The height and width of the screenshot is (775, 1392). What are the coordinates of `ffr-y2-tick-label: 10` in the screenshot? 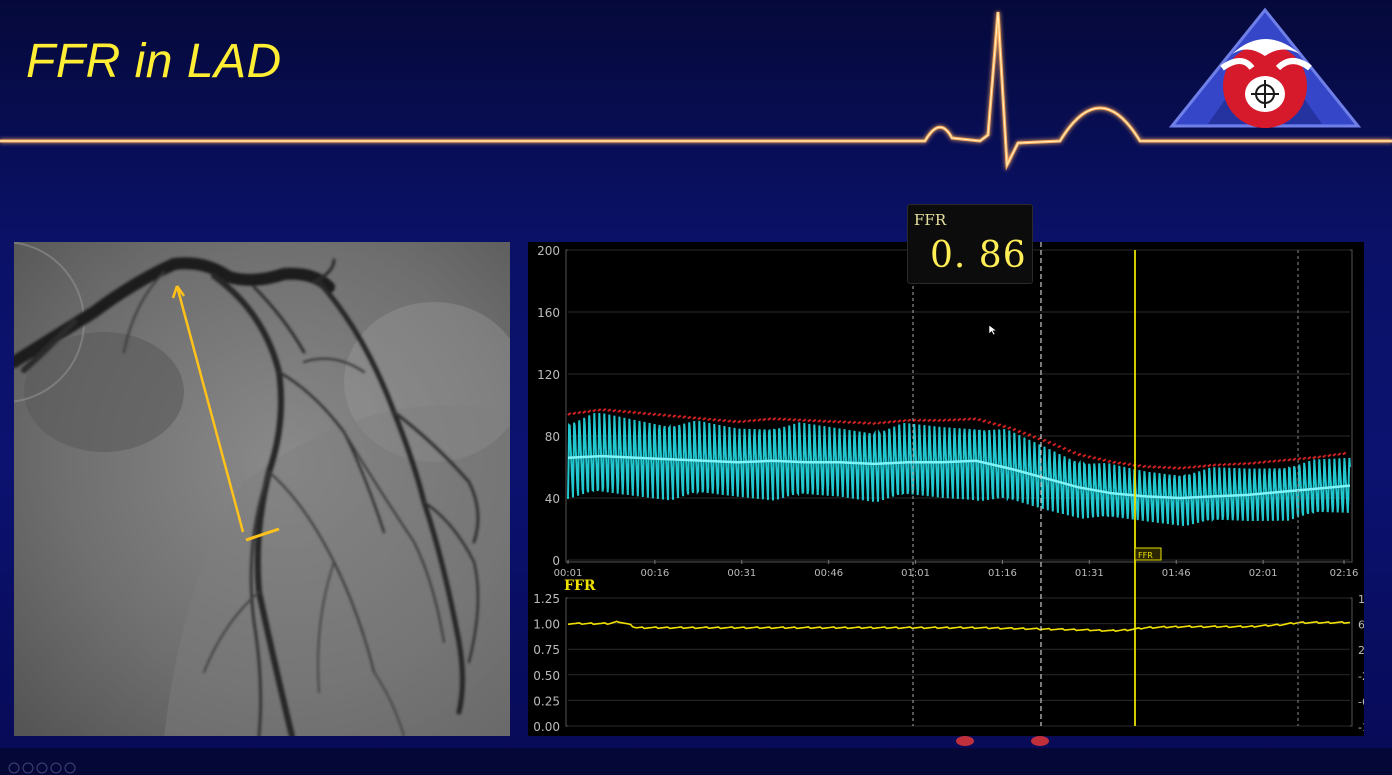 It's located at (1361, 599).